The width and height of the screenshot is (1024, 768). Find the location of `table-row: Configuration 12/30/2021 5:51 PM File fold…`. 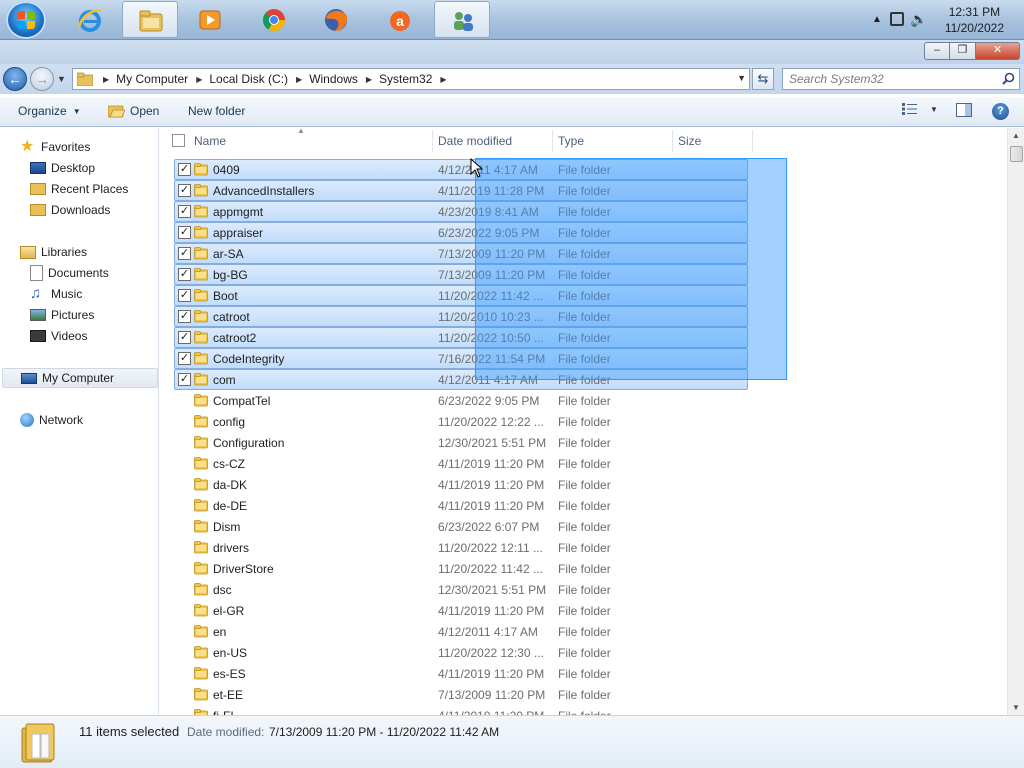

table-row: Configuration 12/30/2021 5:51 PM File fold… is located at coordinates (583, 442).